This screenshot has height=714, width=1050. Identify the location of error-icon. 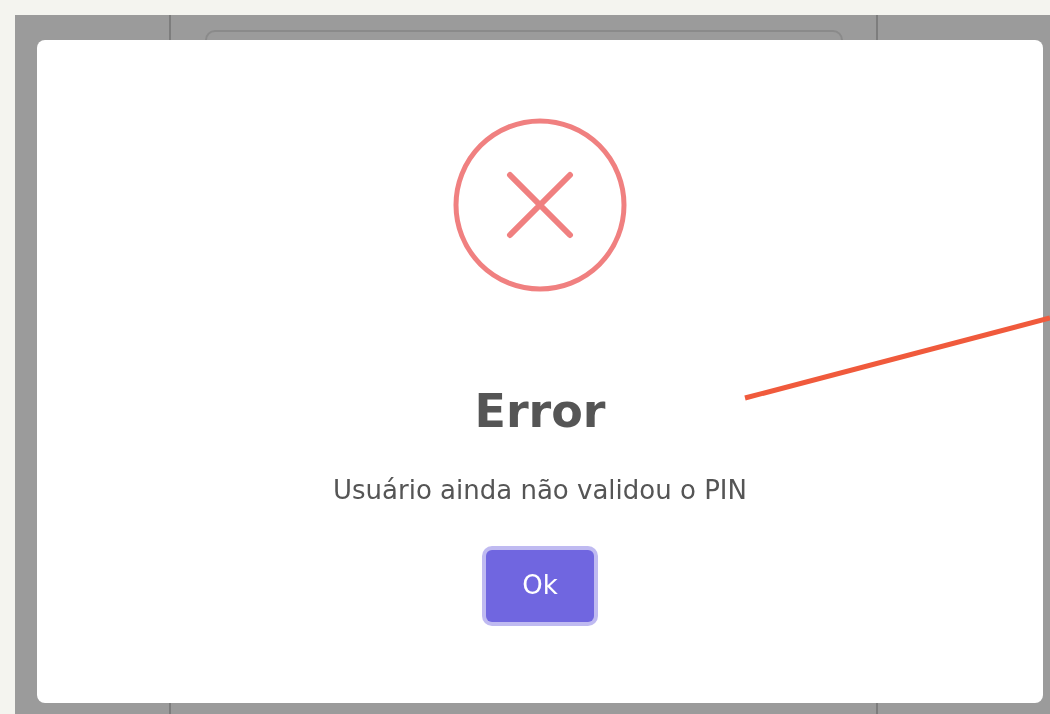
(540, 205).